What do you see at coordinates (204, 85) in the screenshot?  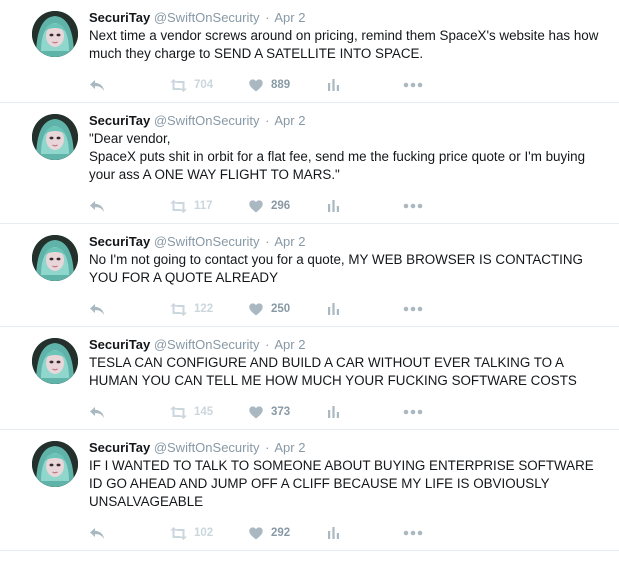 I see `retweet-count: 704` at bounding box center [204, 85].